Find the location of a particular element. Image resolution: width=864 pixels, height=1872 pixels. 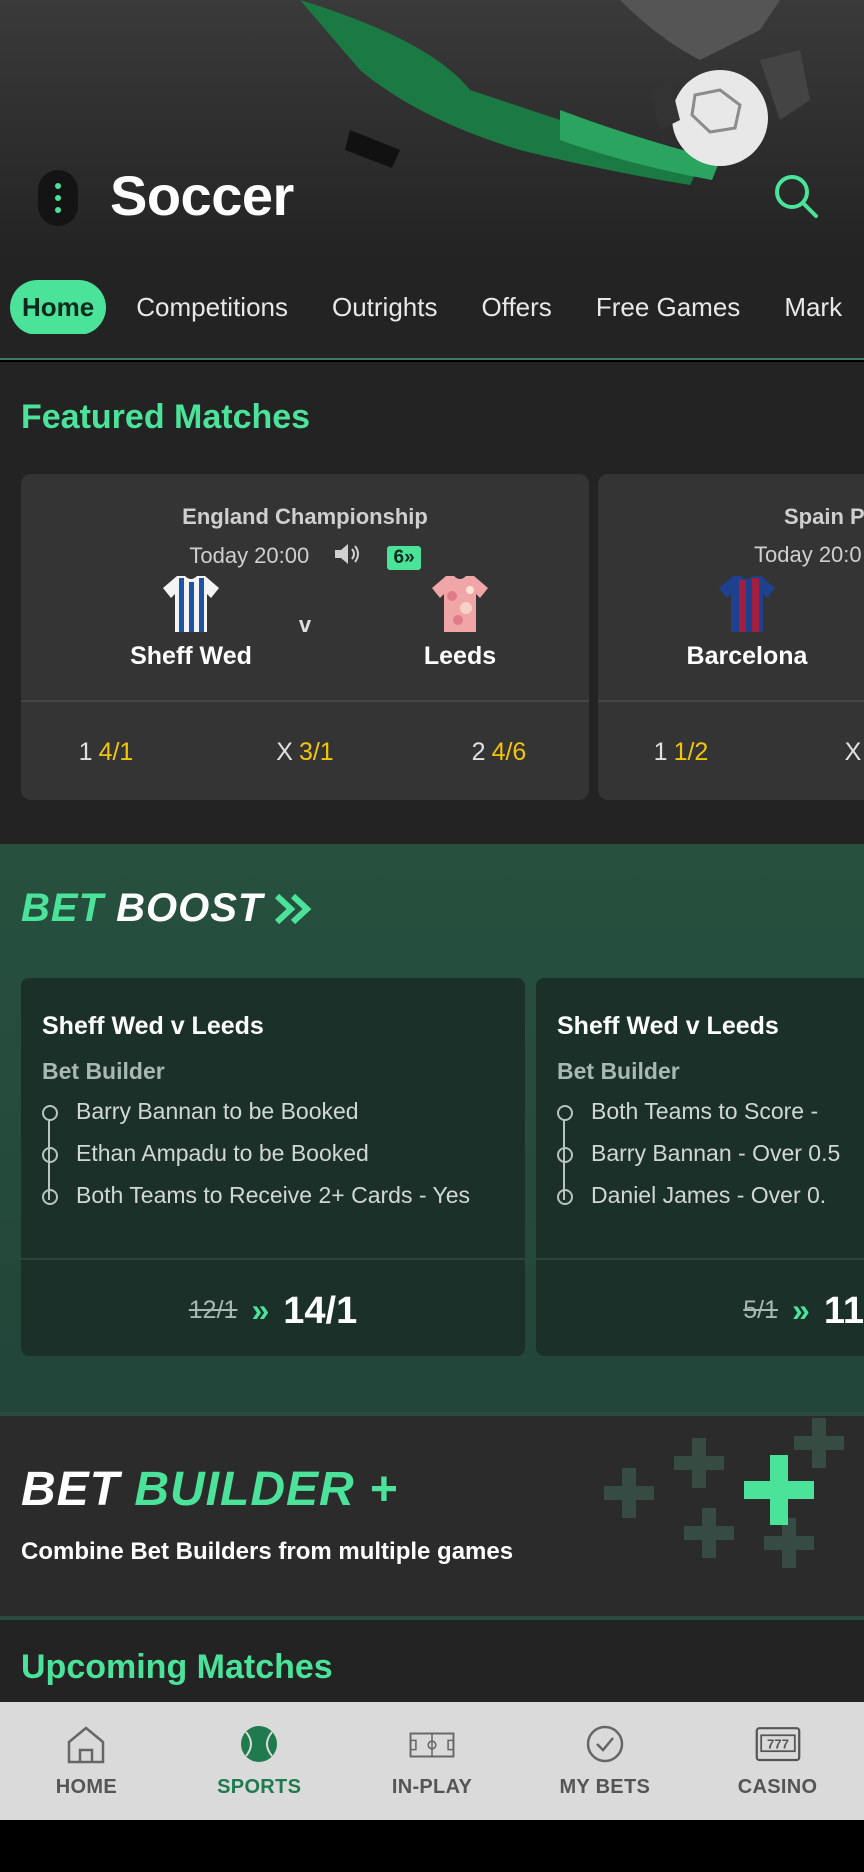

section-heading: Upcoming Matches is located at coordinates (177, 1667).